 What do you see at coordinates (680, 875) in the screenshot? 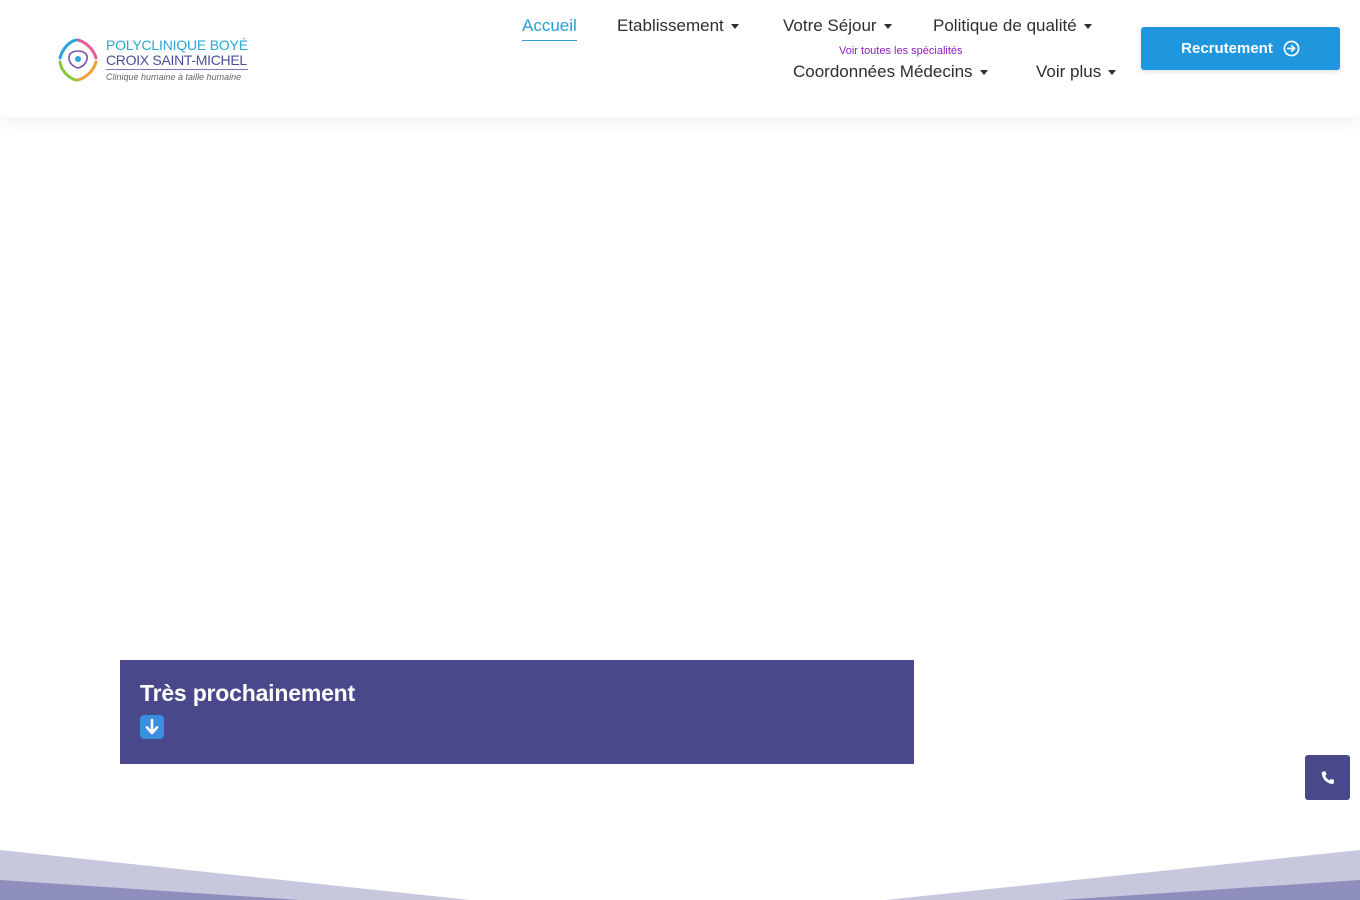
I see `footer-wave-decoration` at bounding box center [680, 875].